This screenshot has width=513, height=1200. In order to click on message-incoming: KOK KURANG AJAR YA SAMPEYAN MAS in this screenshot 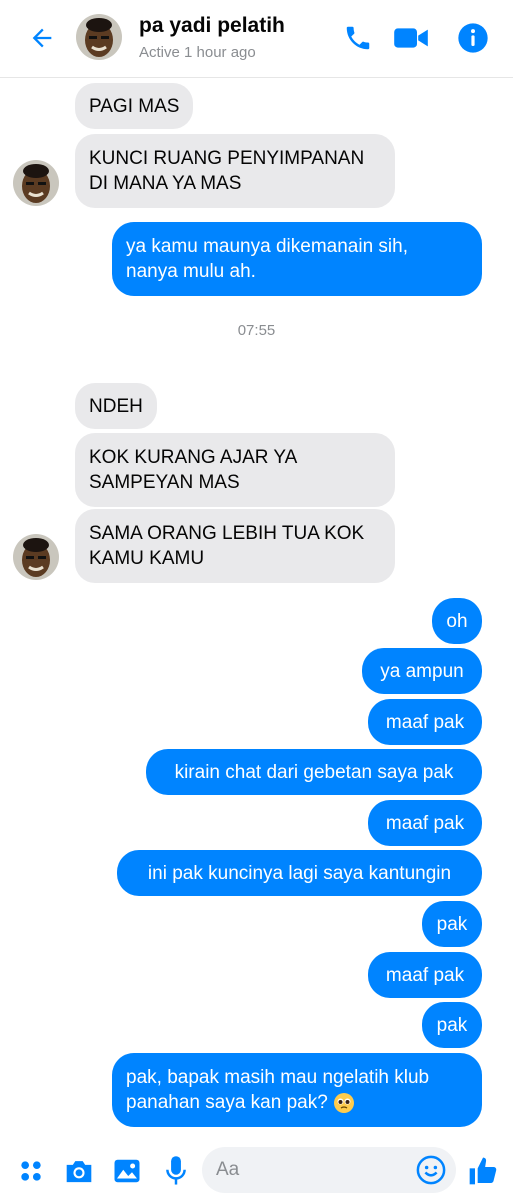, I will do `click(235, 470)`.